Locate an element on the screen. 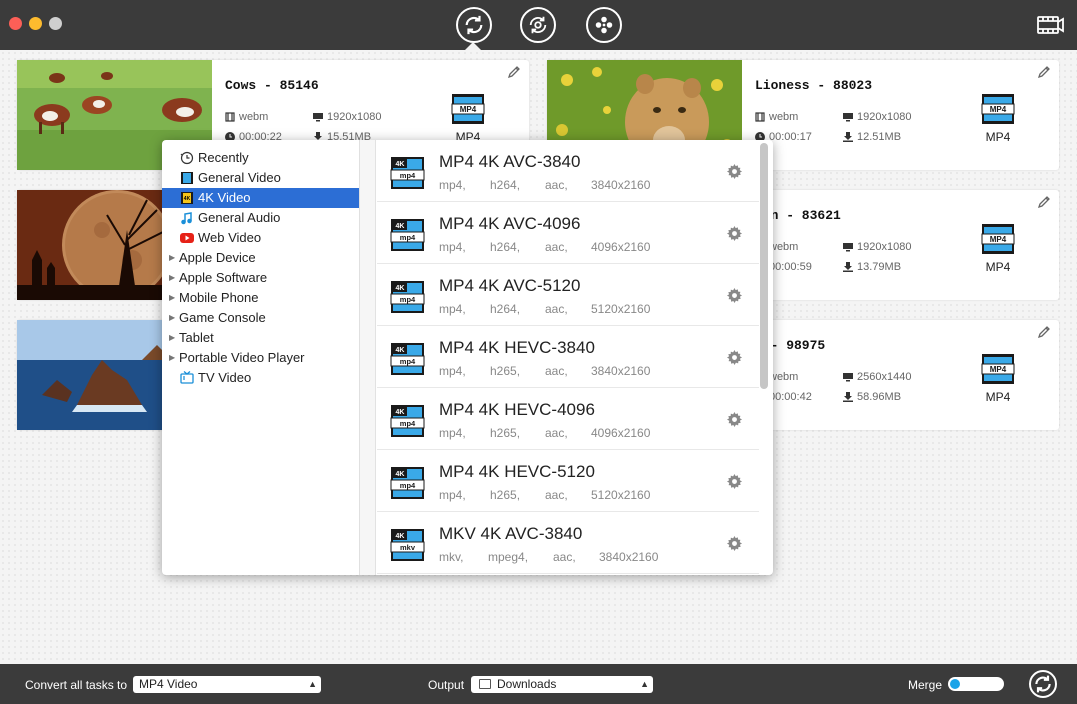  film-strip-icon is located at coordinates (1050, 25).